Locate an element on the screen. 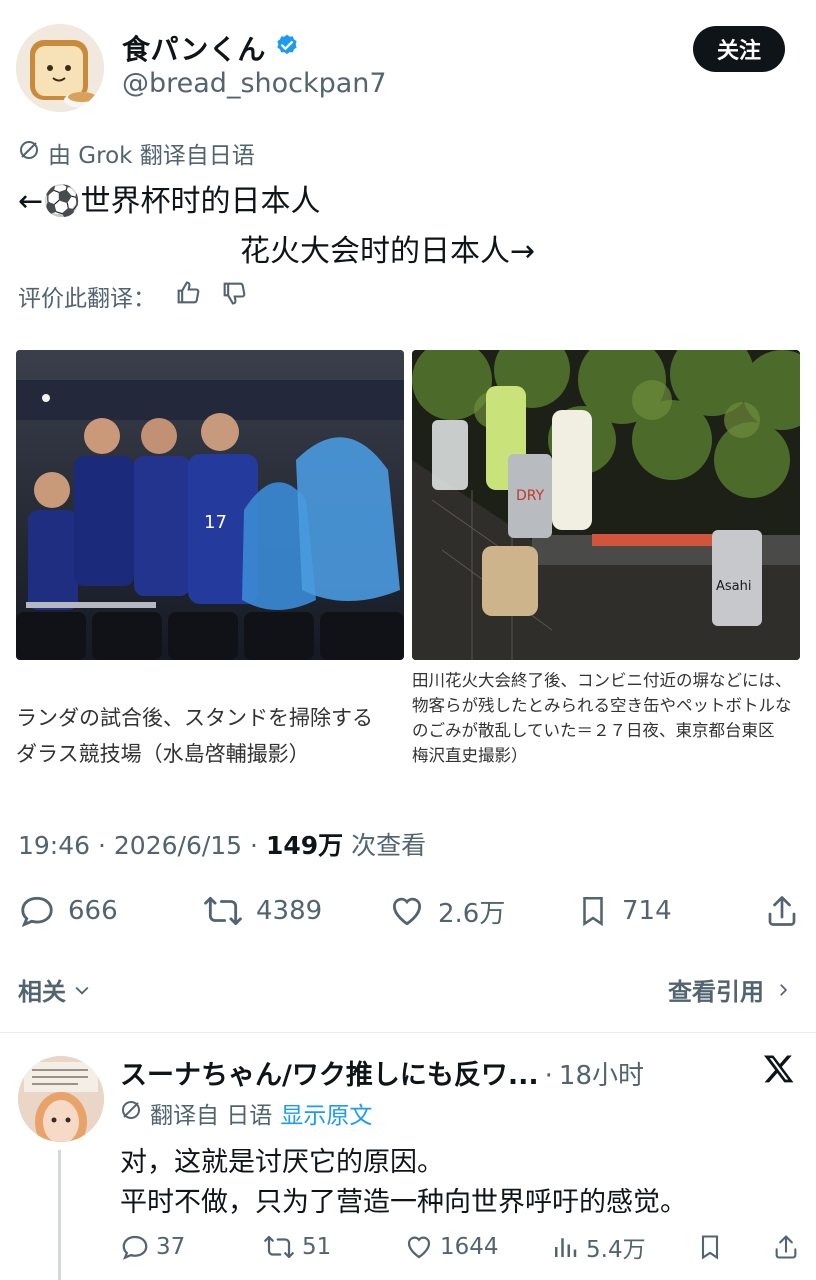 The image size is (816, 1280). reply-share-button is located at coordinates (786, 1247).